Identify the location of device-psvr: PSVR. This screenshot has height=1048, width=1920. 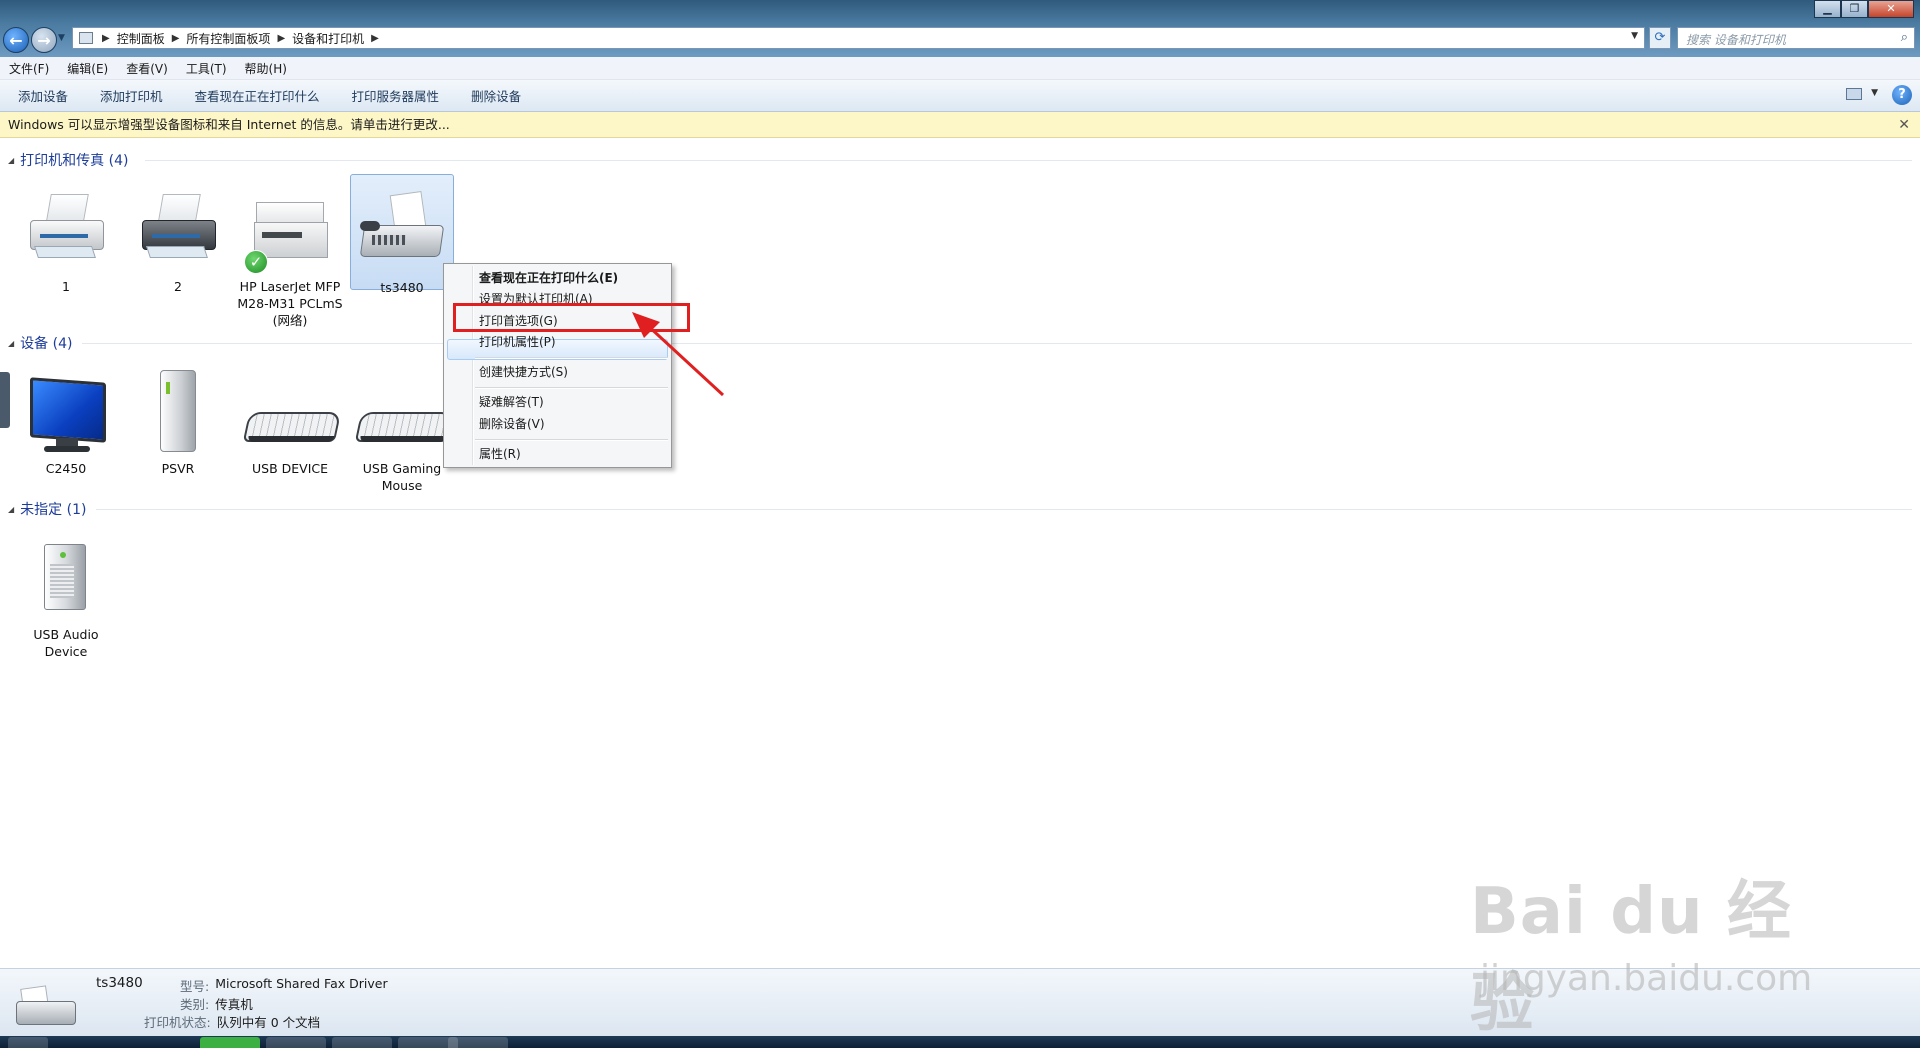
(178, 419).